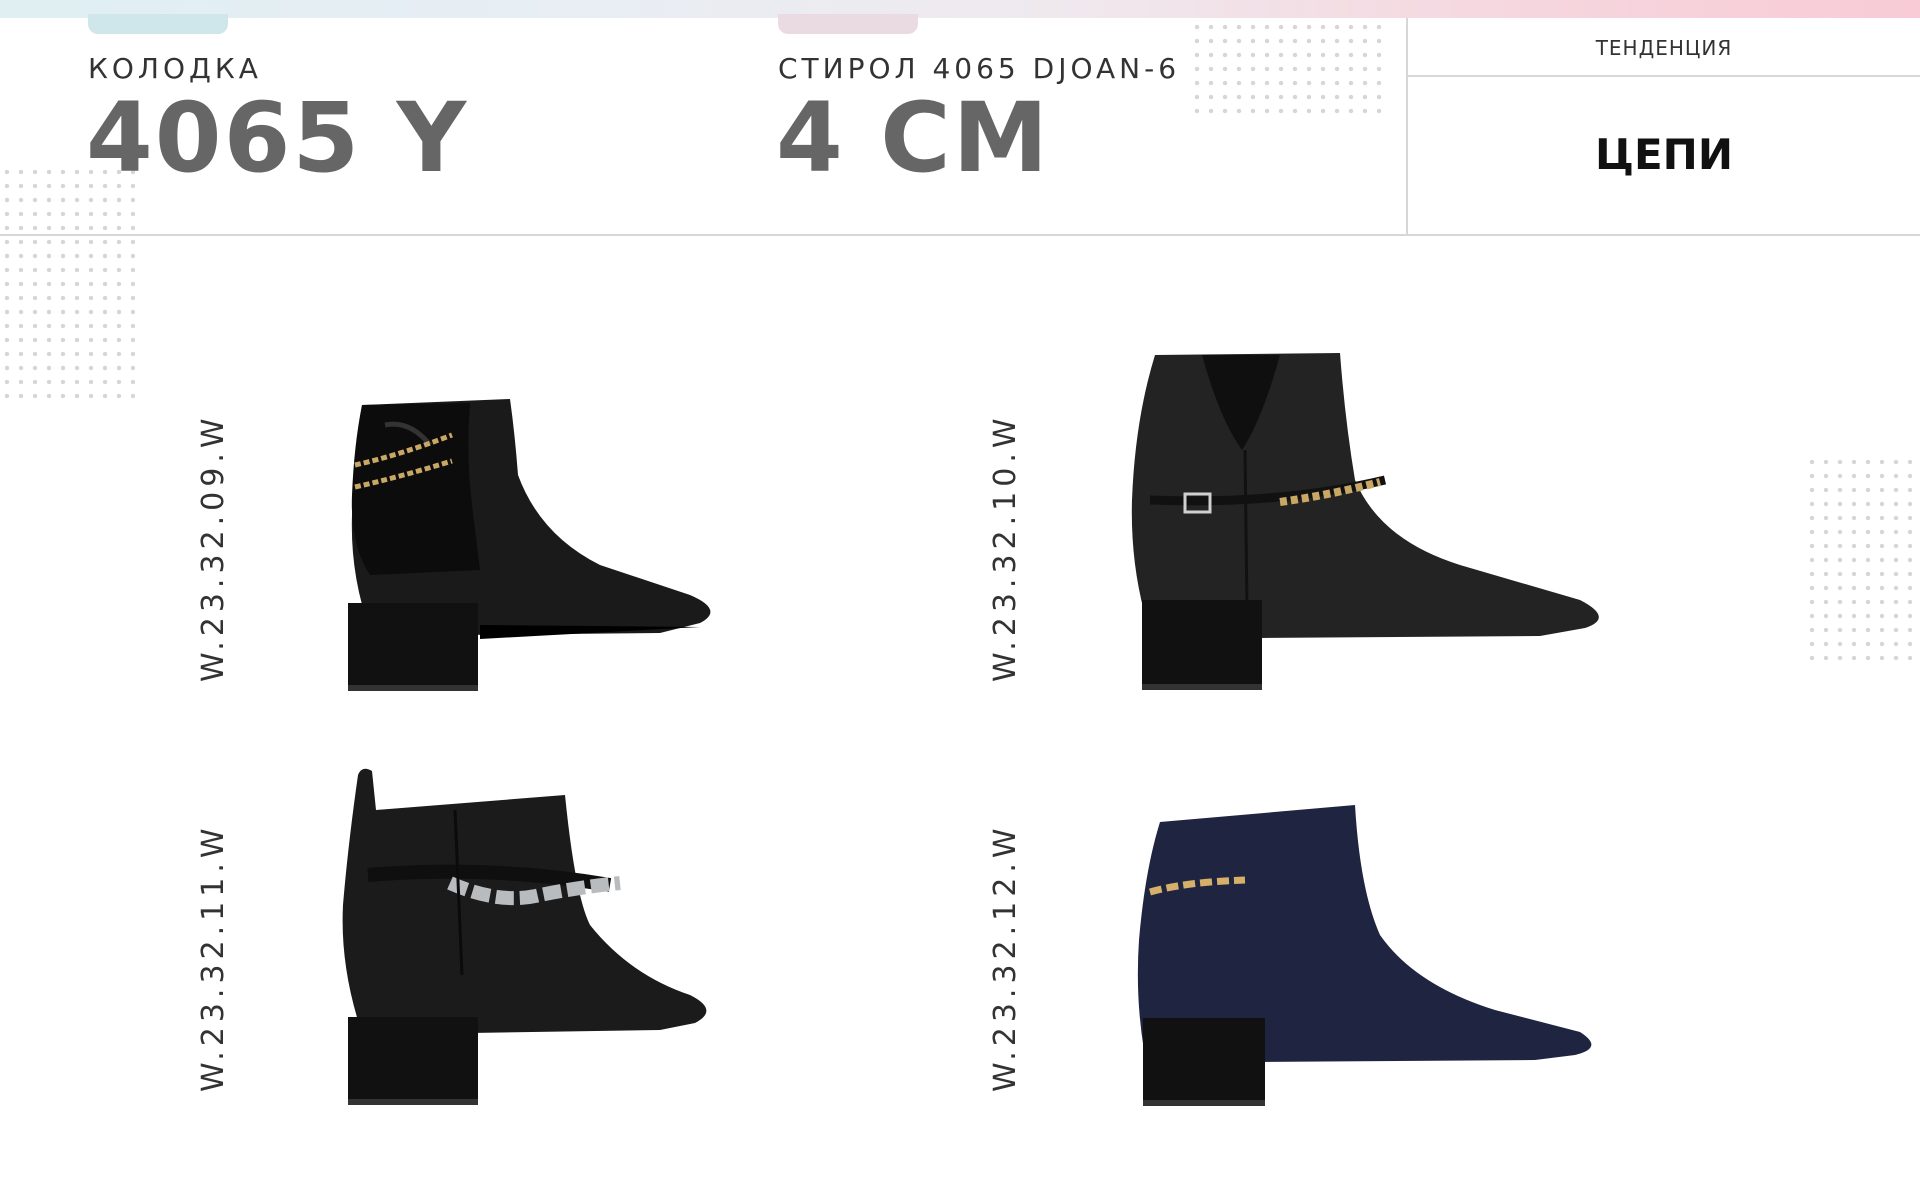 The width and height of the screenshot is (1920, 1200). Describe the element at coordinates (960, 235) in the screenshot. I see `header-divider` at that location.